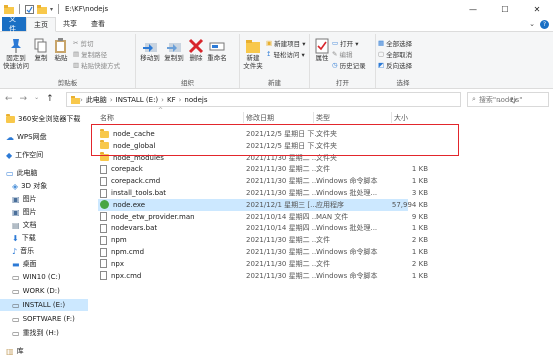 This screenshot has width=553, height=359. I want to click on minimize-button: —, so click(473, 9).